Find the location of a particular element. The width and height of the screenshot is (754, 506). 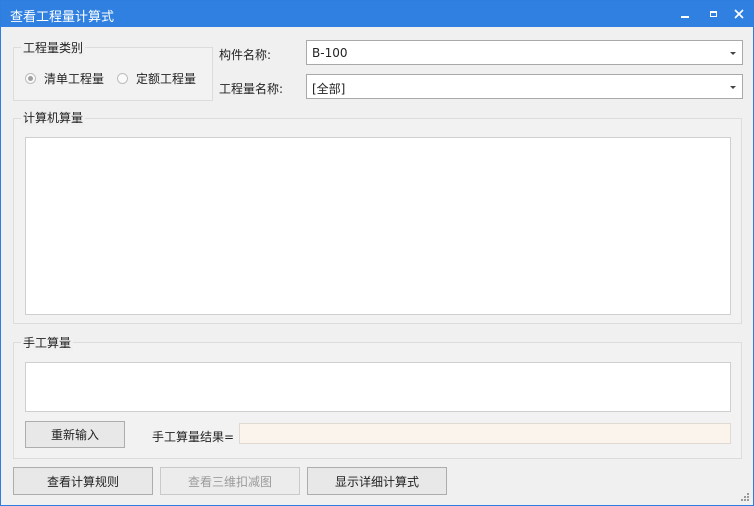

view-3d-deduction-button: 查看三维扣减图 is located at coordinates (230, 481).